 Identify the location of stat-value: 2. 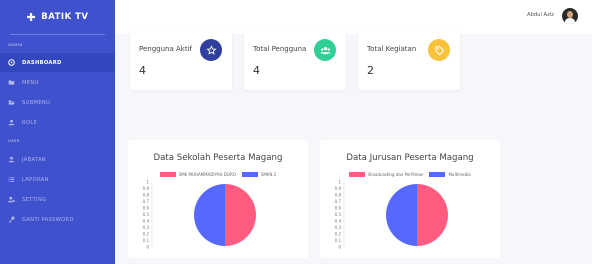
(370, 70).